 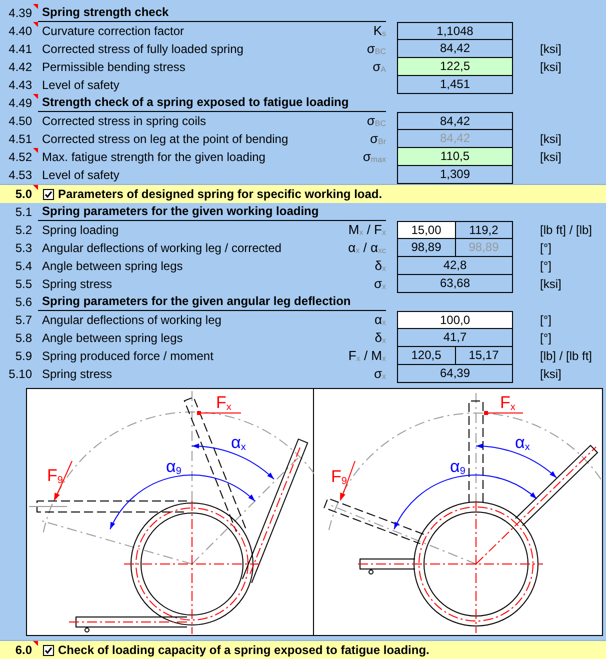 I want to click on row-number: 4.39, so click(x=20, y=13).